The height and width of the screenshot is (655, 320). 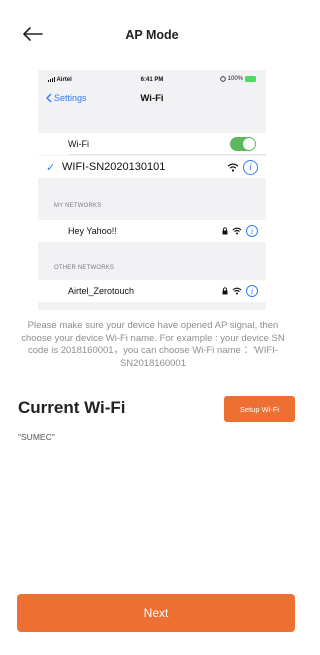 I want to click on wifi-toggle-label: Wi-Fi, so click(x=78, y=144).